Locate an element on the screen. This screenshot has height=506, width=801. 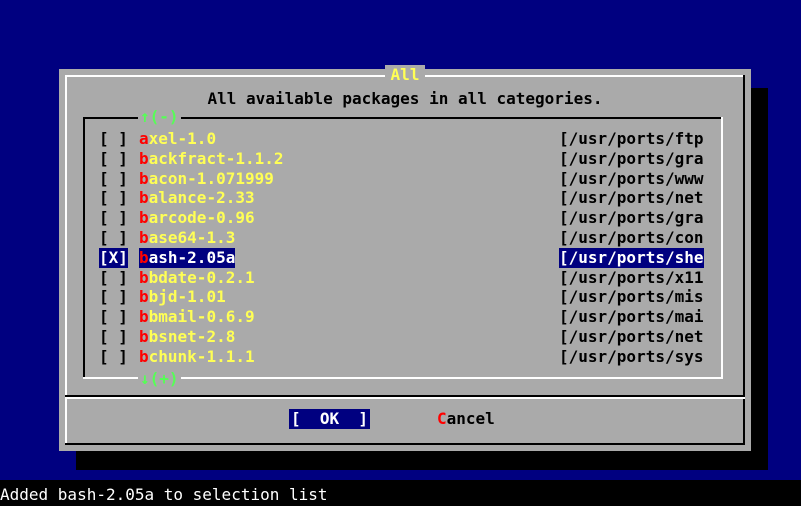
package-name: axel-1.0 is located at coordinates (177, 139).